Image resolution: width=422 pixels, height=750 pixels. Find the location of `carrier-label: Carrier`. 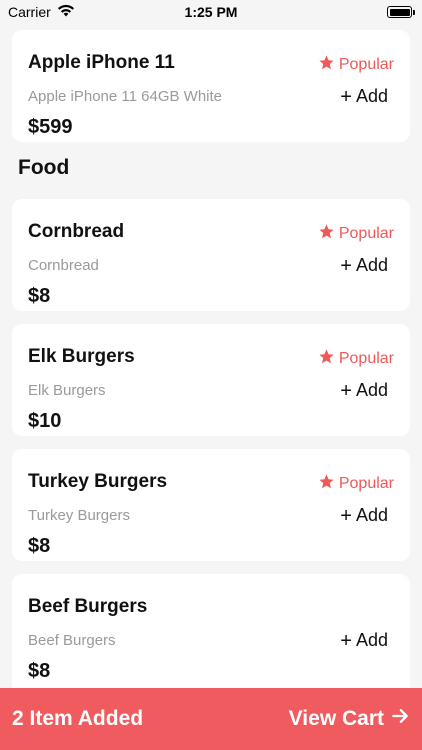

carrier-label: Carrier is located at coordinates (29, 12).